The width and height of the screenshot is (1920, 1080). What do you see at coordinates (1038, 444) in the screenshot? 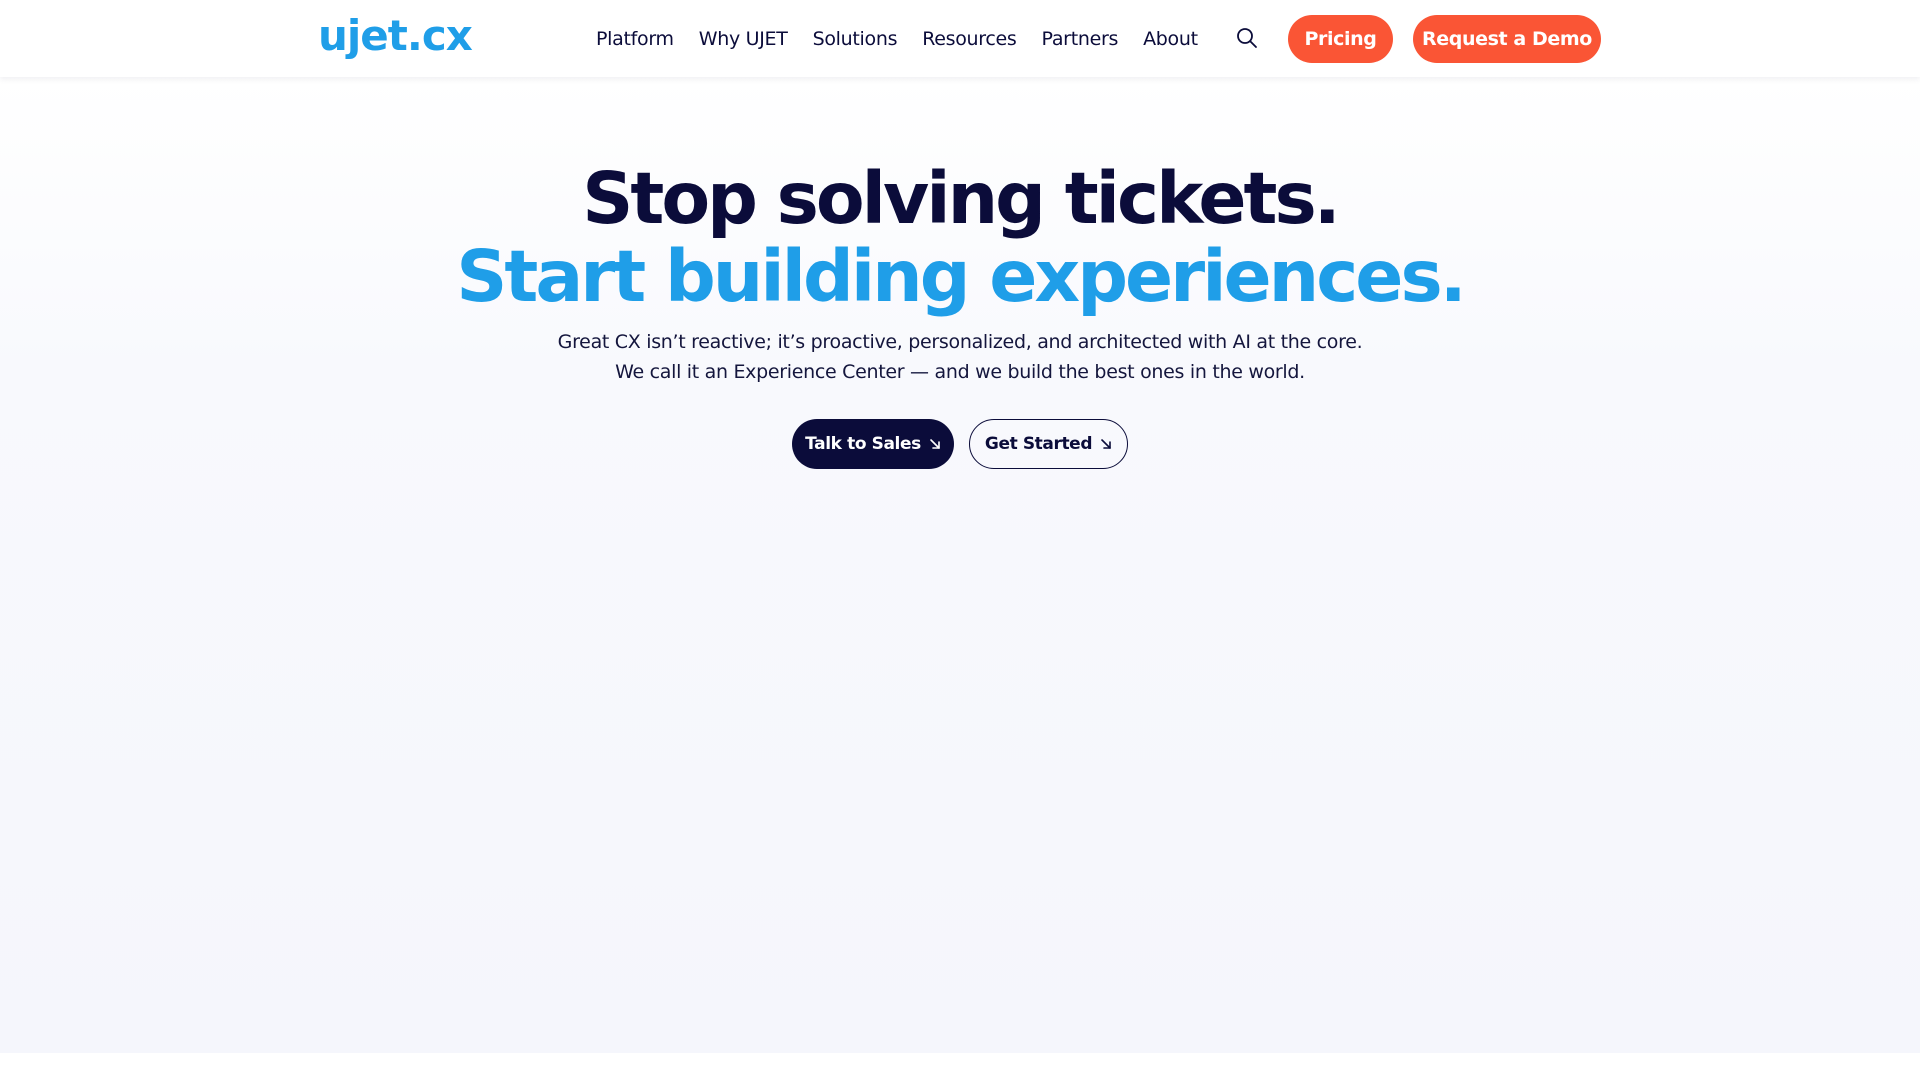
I see `get-started-label: Get Started` at bounding box center [1038, 444].